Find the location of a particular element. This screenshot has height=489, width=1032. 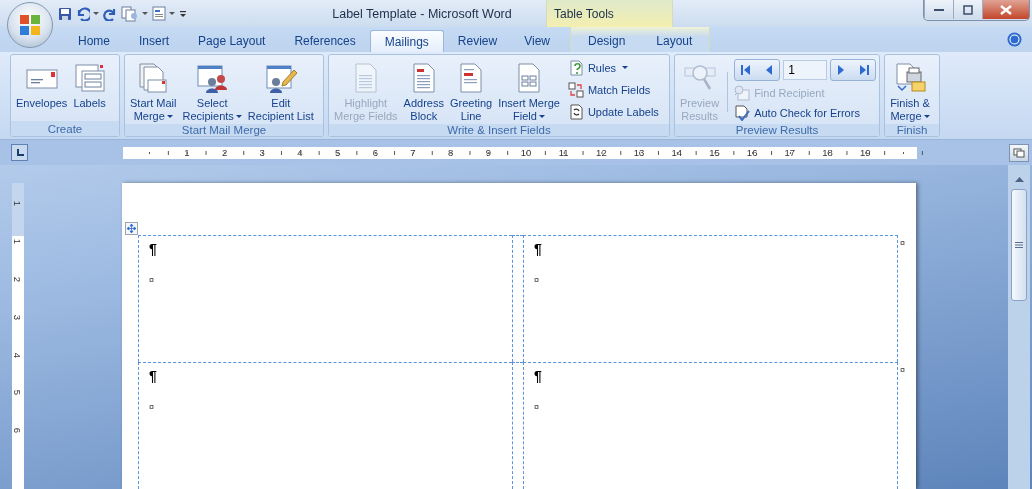

ruler-number: 19 is located at coordinates (865, 152).